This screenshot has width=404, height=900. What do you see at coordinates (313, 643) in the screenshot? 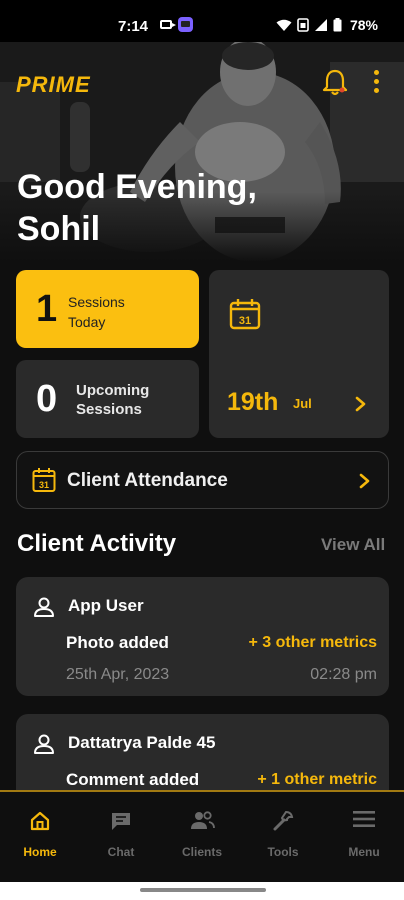
I see `activity-metrics-link: + 3 other metrics` at bounding box center [313, 643].